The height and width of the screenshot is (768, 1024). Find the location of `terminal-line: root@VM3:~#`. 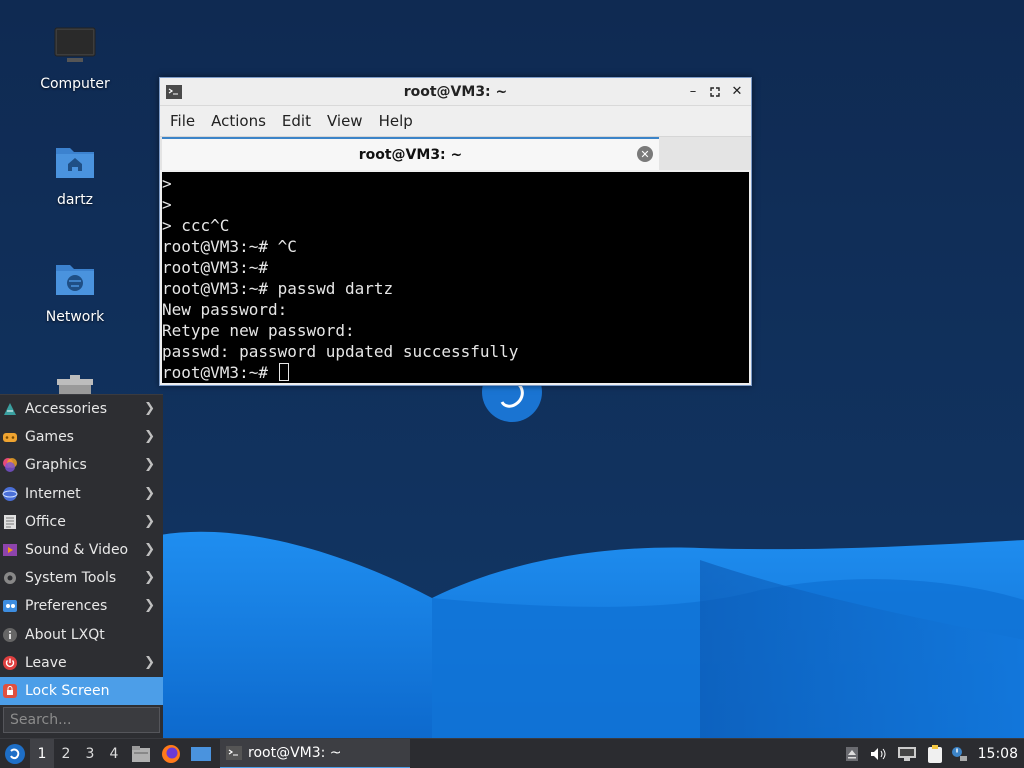

terminal-line: root@VM3:~# is located at coordinates (215, 267).